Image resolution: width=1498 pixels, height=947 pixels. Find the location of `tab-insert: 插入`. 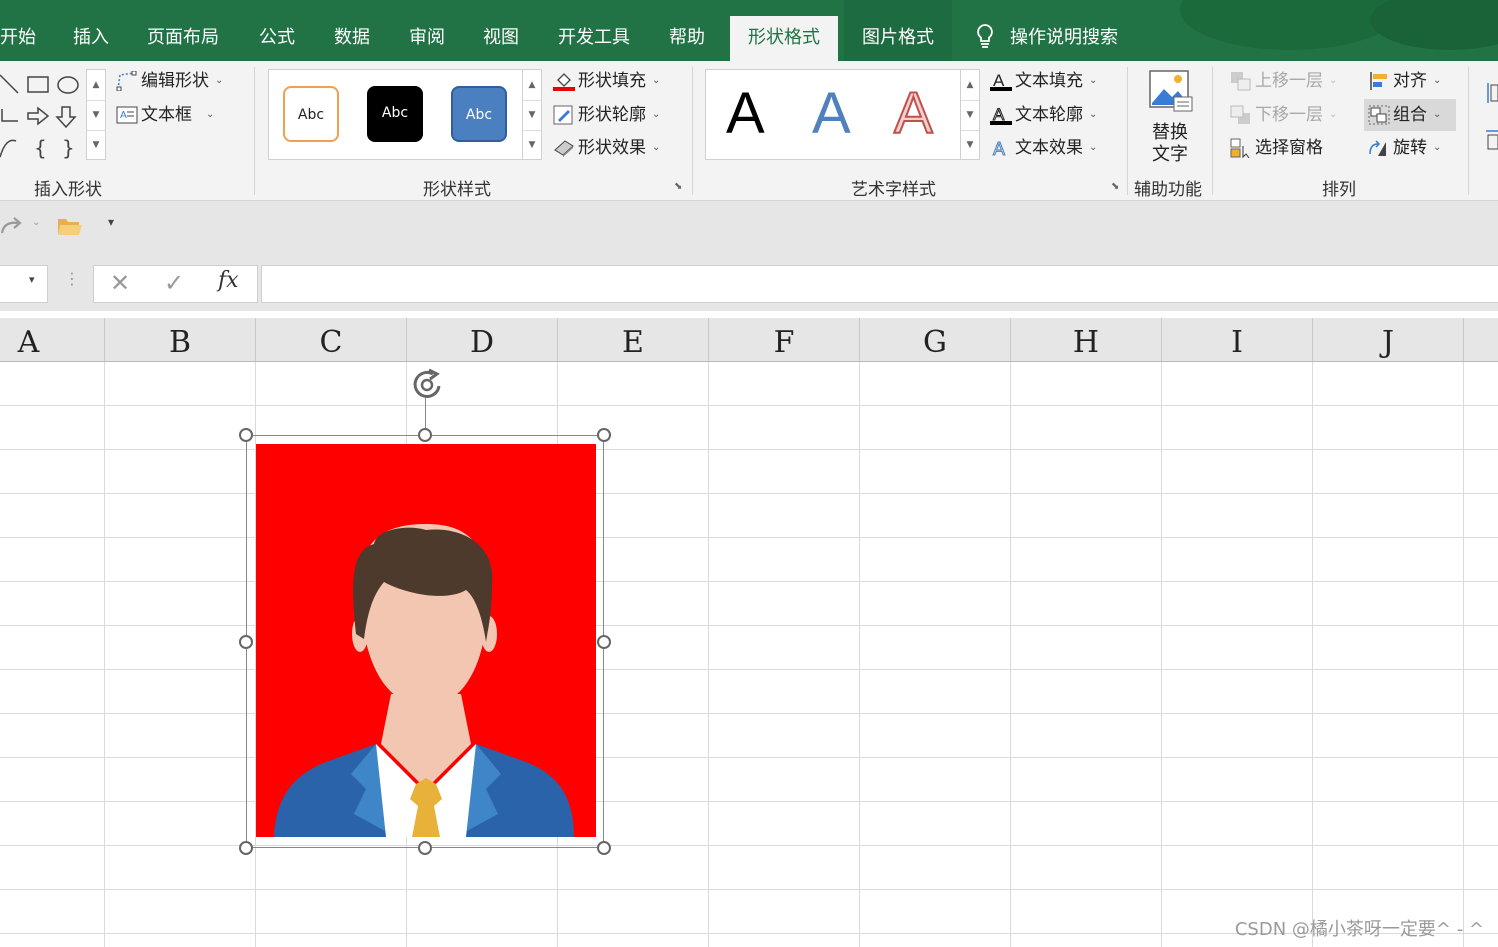

tab-insert: 插入 is located at coordinates (91, 30).